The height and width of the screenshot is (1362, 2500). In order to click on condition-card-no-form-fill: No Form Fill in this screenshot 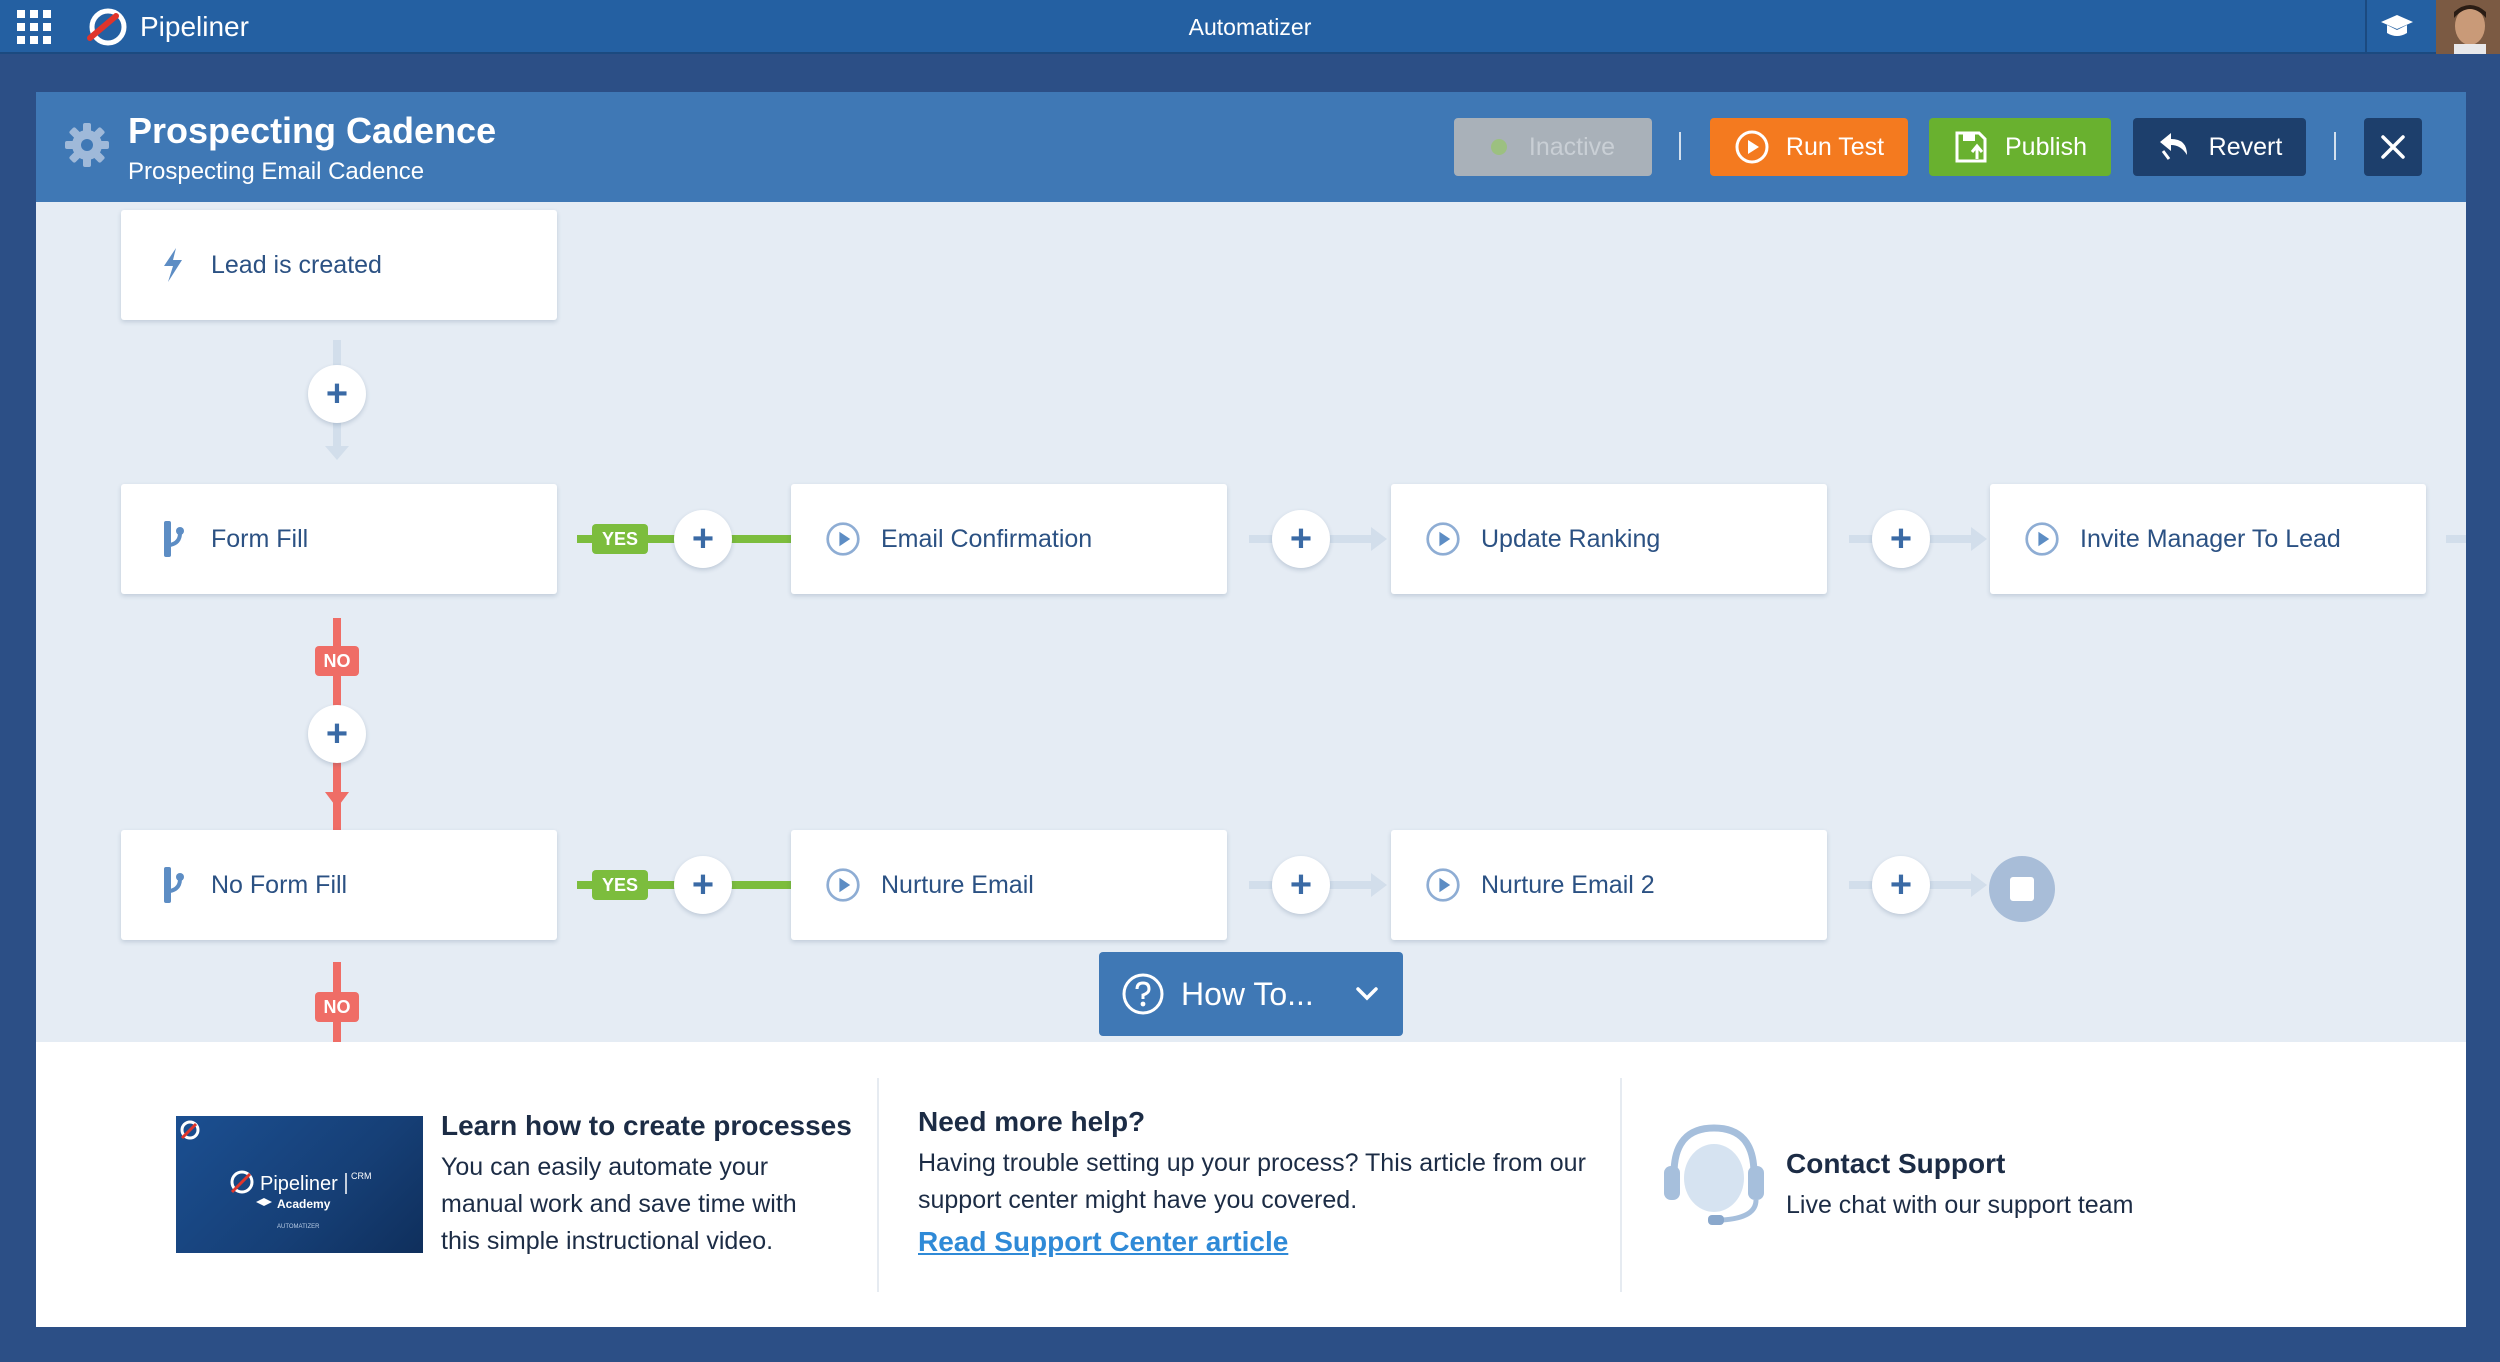, I will do `click(339, 885)`.